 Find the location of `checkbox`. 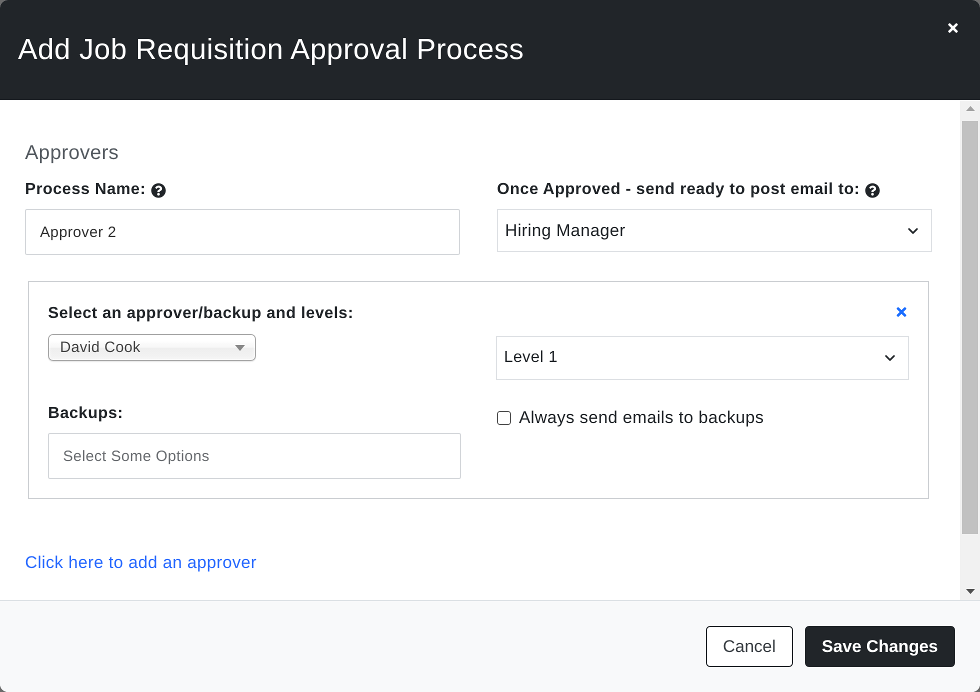

checkbox is located at coordinates (504, 418).